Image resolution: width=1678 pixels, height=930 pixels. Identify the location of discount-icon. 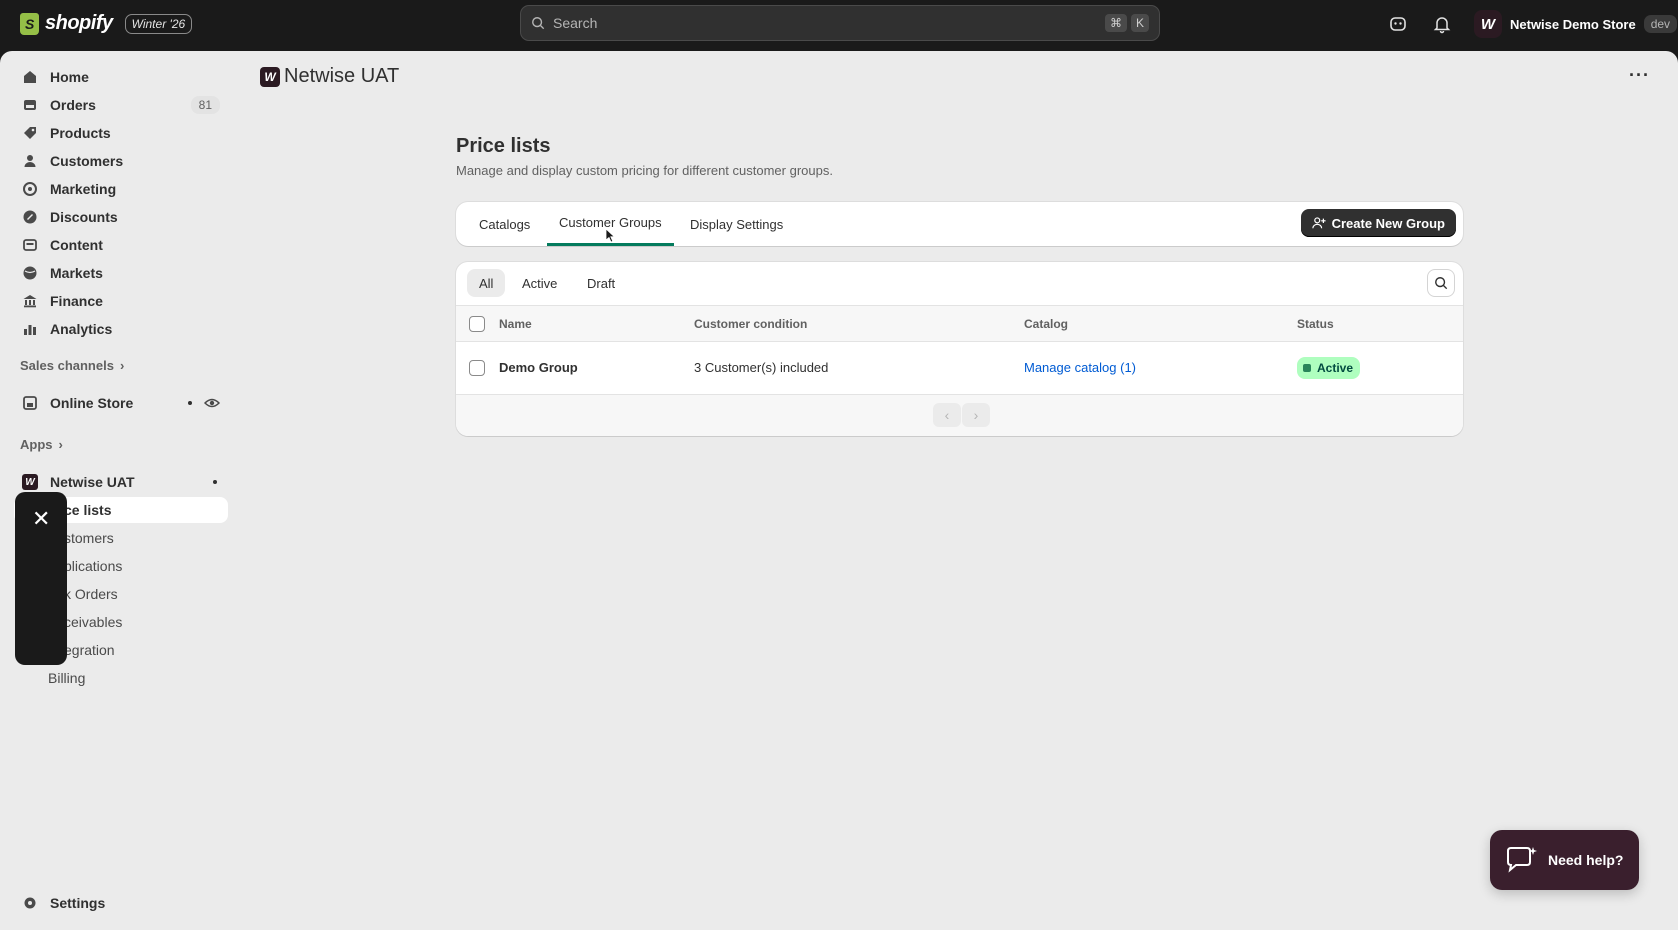
(30, 217).